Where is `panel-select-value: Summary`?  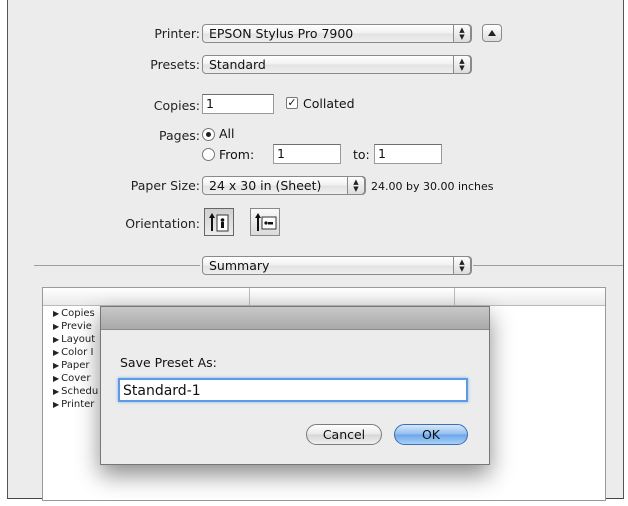
panel-select-value: Summary is located at coordinates (239, 265).